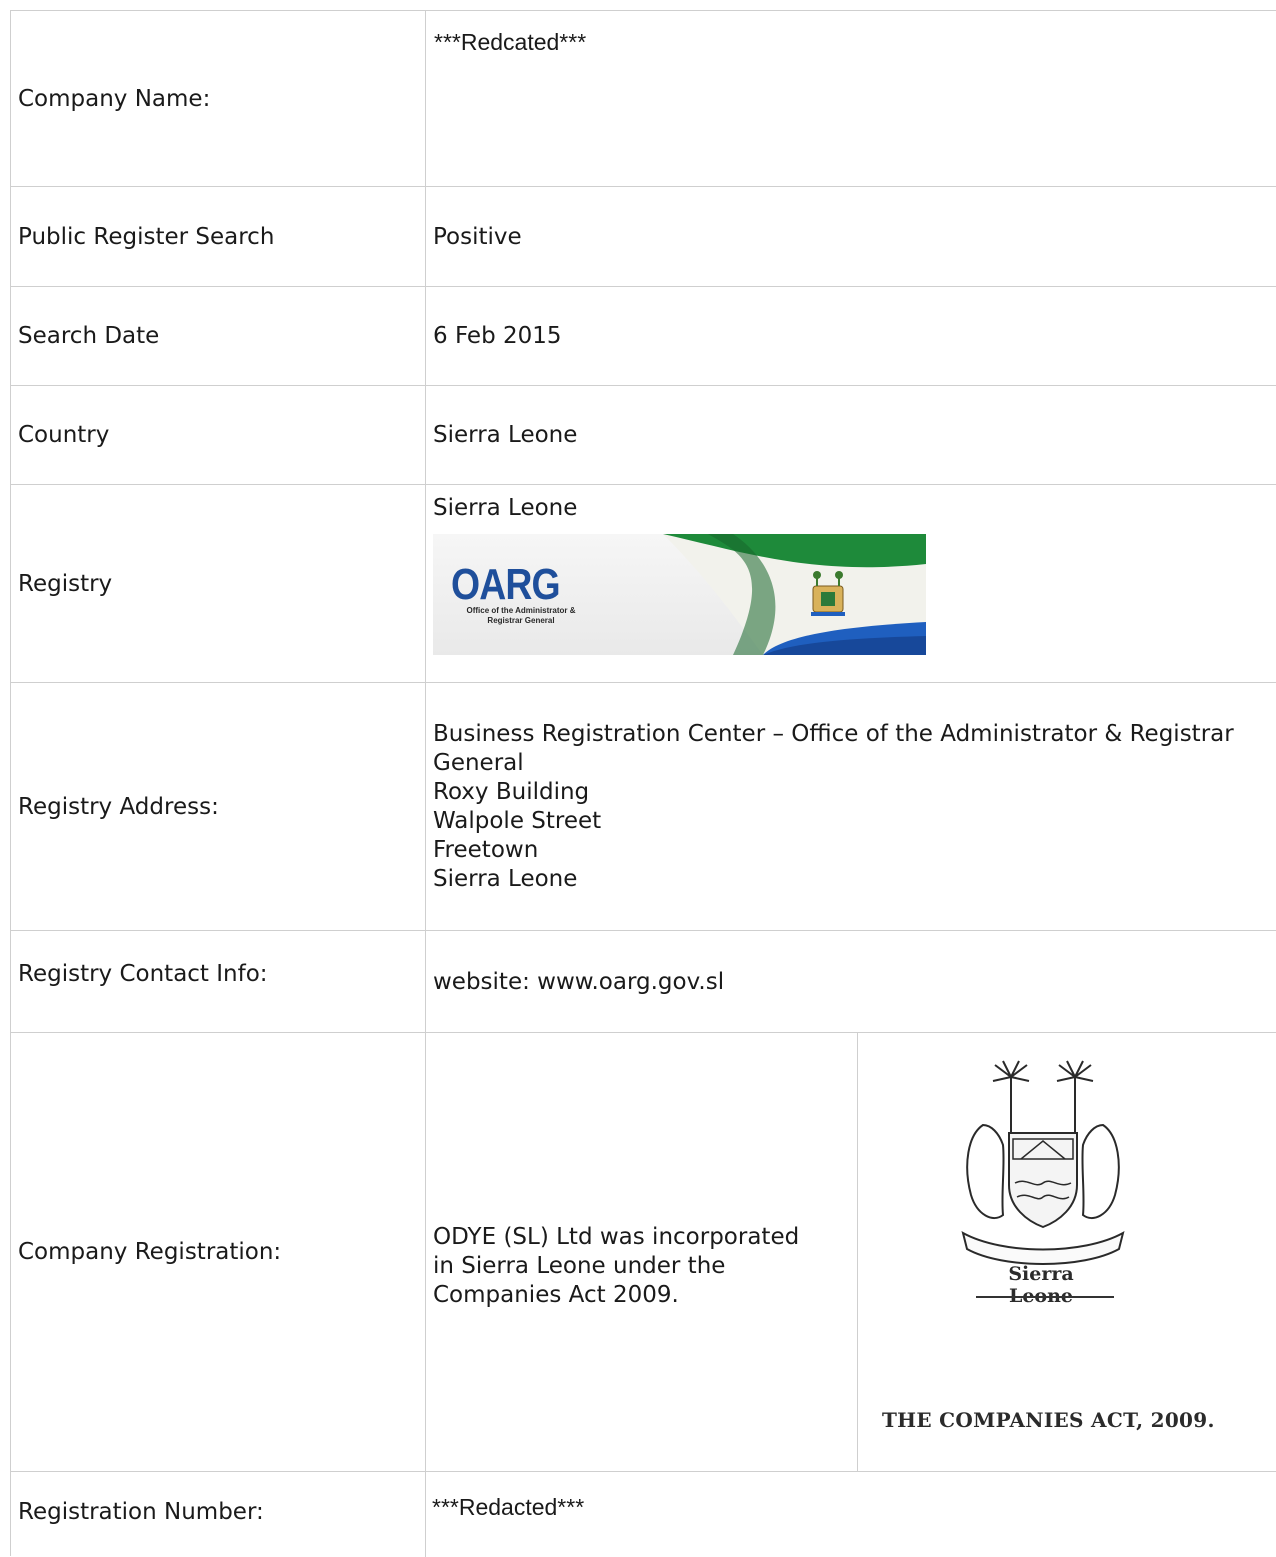 This screenshot has height=1557, width=1276. Describe the element at coordinates (1043, 1162) in the screenshot. I see `coat-of-arms-icon` at that location.